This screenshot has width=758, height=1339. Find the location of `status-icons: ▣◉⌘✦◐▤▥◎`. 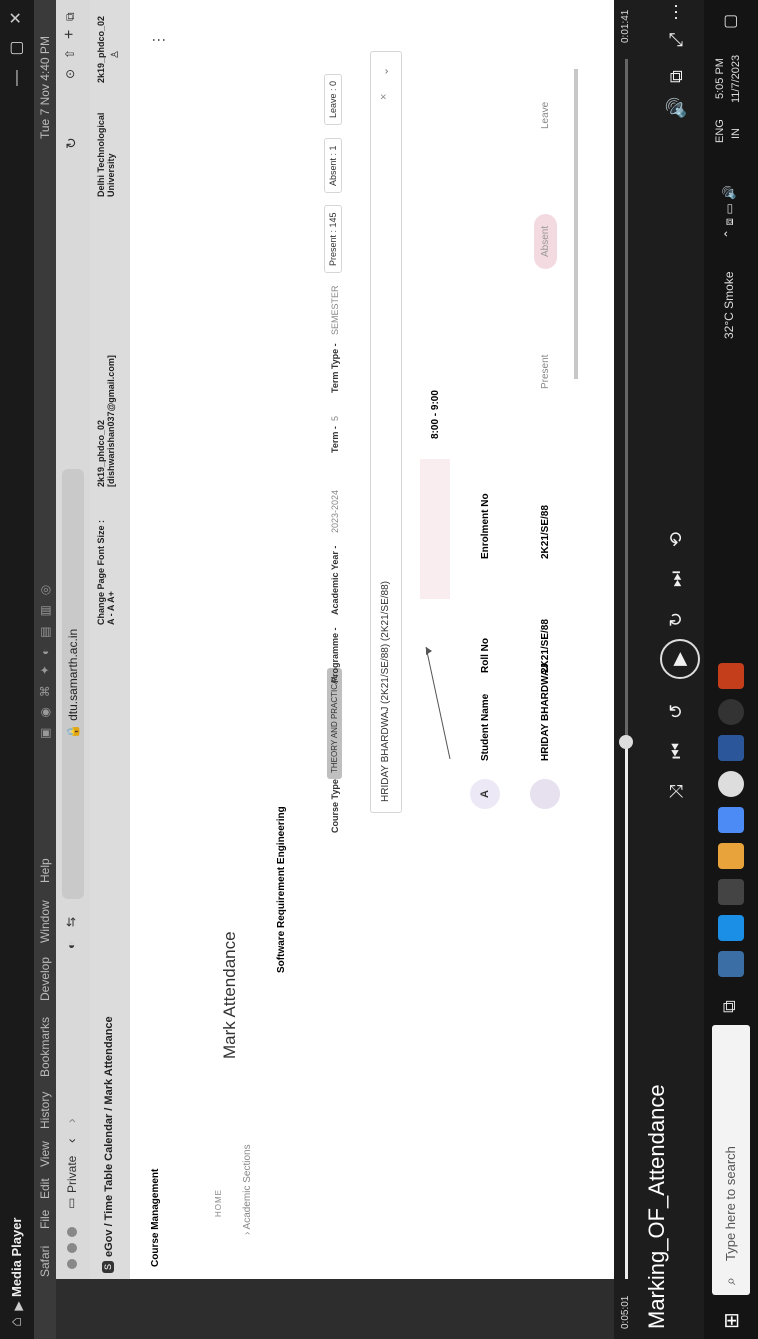

status-icons: ▣◉⌘✦◐▤▥◎ is located at coordinates (45, 656).